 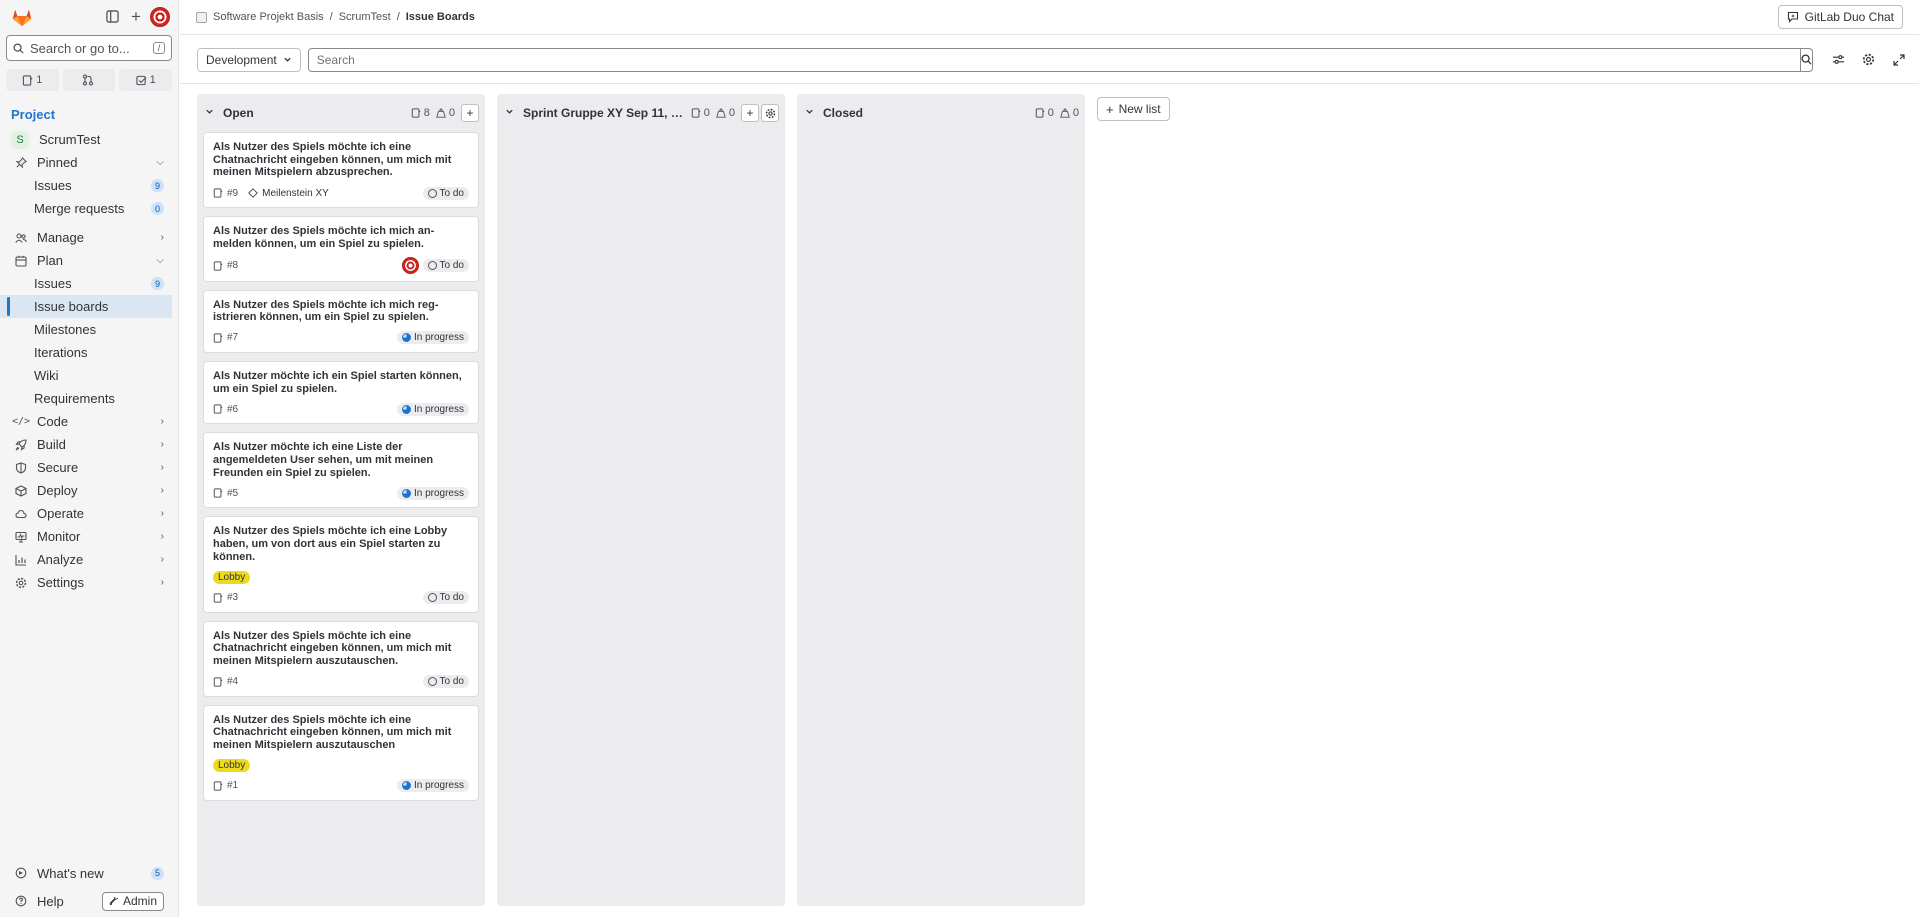 What do you see at coordinates (233, 682) in the screenshot?
I see `issue-ref: #4` at bounding box center [233, 682].